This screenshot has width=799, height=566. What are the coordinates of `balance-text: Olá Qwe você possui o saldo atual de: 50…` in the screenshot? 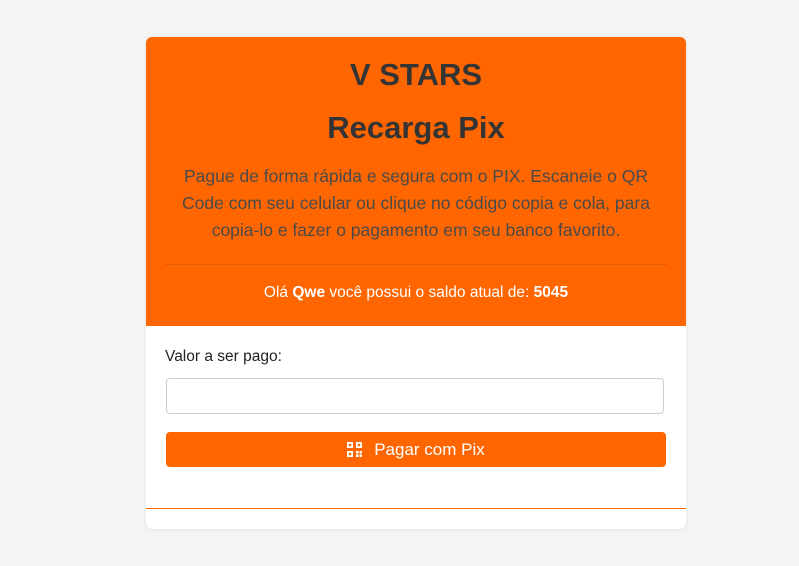 It's located at (416, 293).